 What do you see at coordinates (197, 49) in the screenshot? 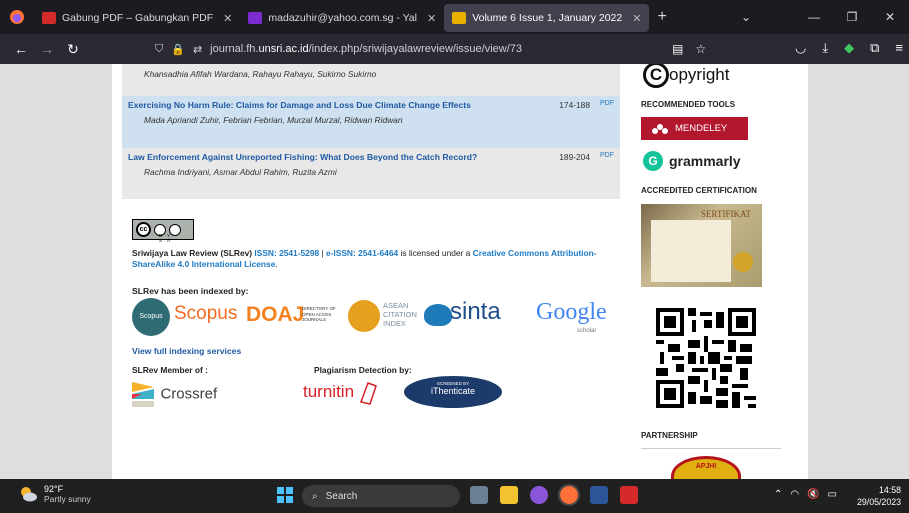
I see `permissions-icon: ⇄` at bounding box center [197, 49].